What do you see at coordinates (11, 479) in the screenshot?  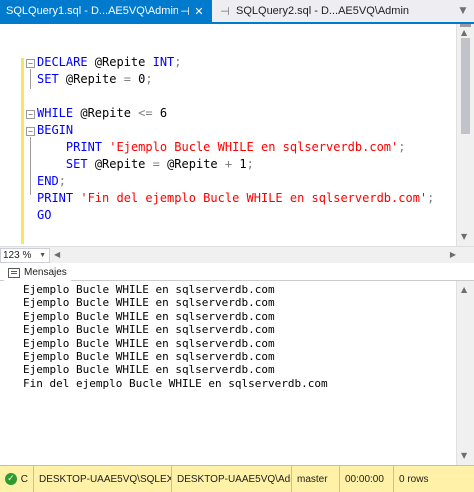 I see `check-icon: ✓` at bounding box center [11, 479].